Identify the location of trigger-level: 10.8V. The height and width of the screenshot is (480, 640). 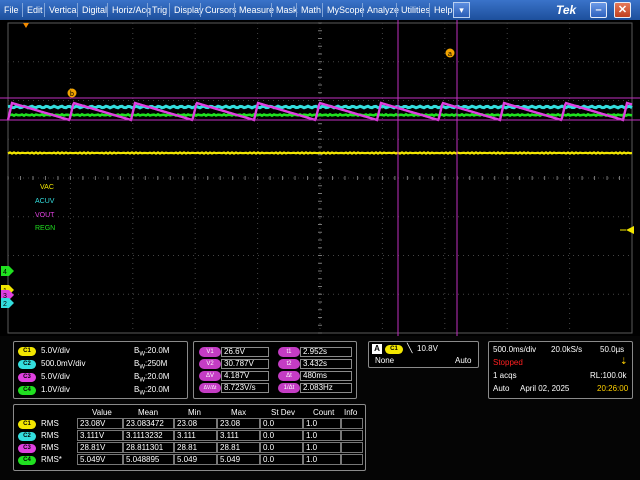
(427, 348).